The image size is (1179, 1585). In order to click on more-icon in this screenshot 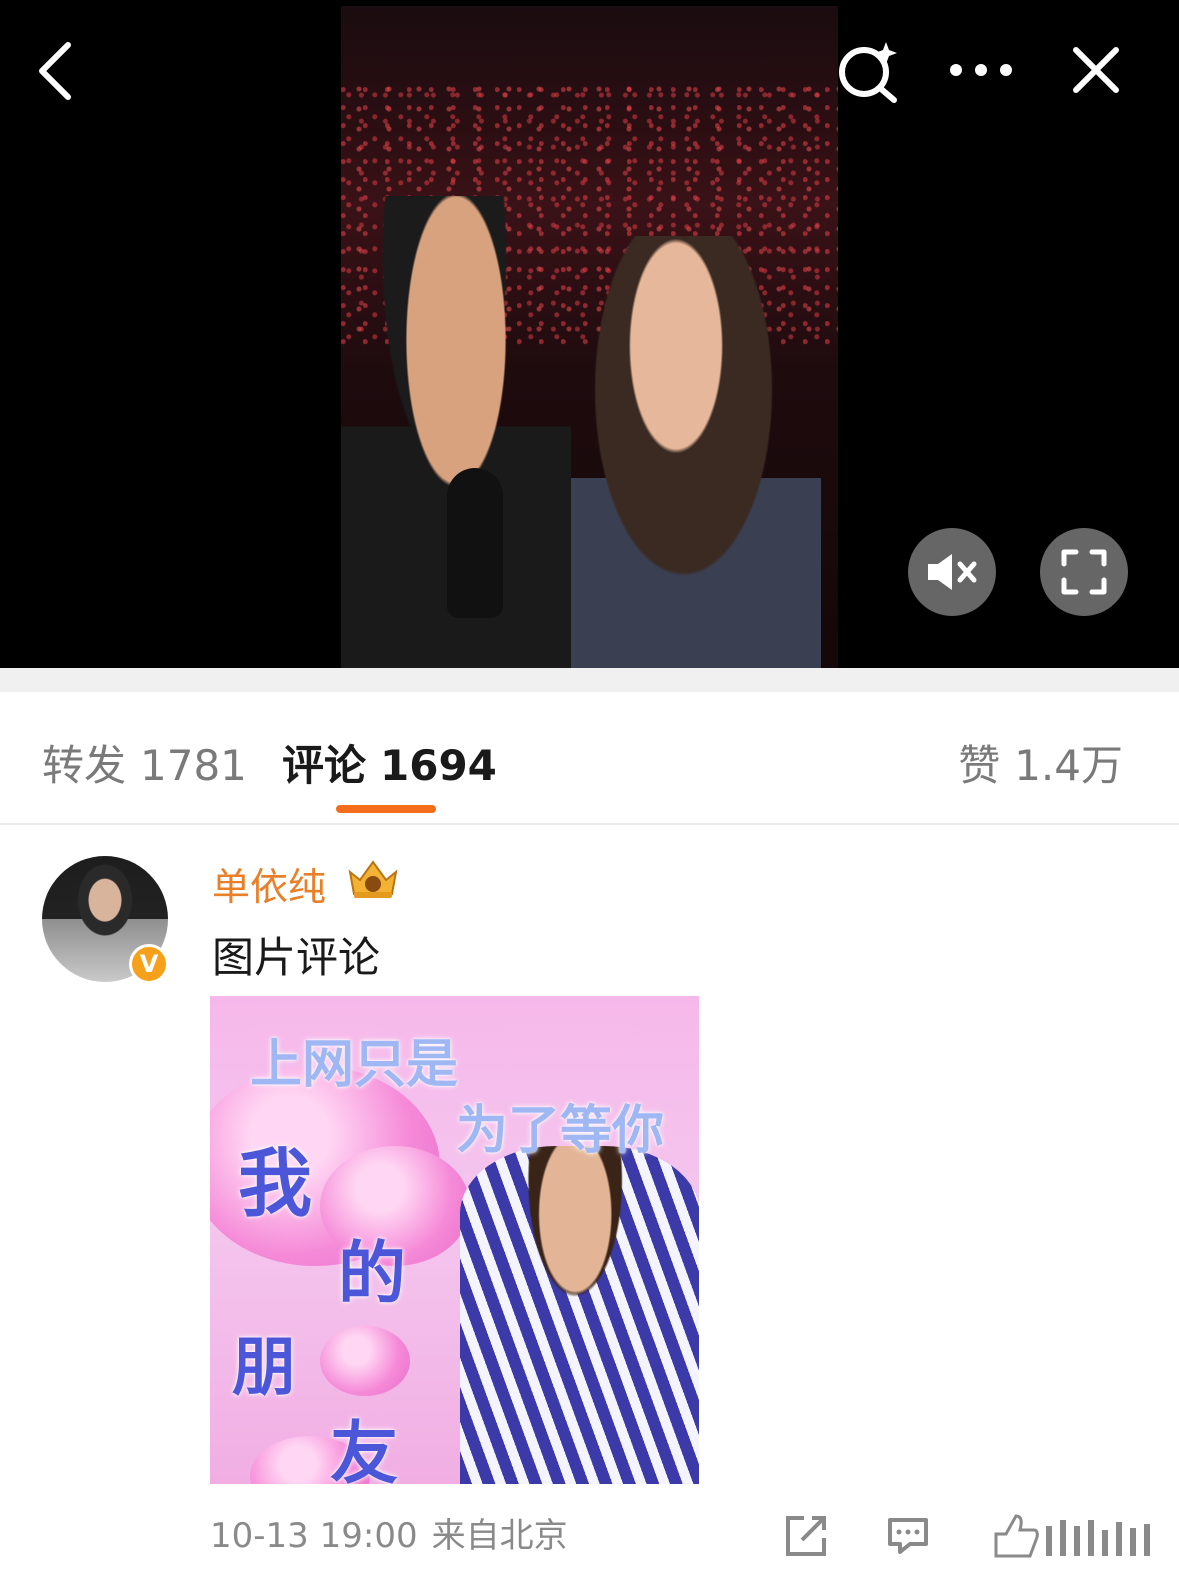, I will do `click(981, 70)`.